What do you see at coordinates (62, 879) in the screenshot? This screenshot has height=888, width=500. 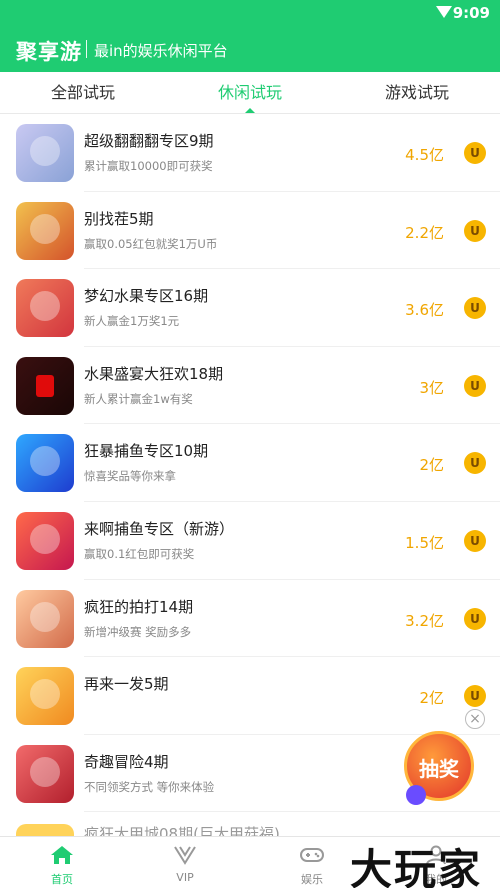 I see `nav-home-label: 首页` at bounding box center [62, 879].